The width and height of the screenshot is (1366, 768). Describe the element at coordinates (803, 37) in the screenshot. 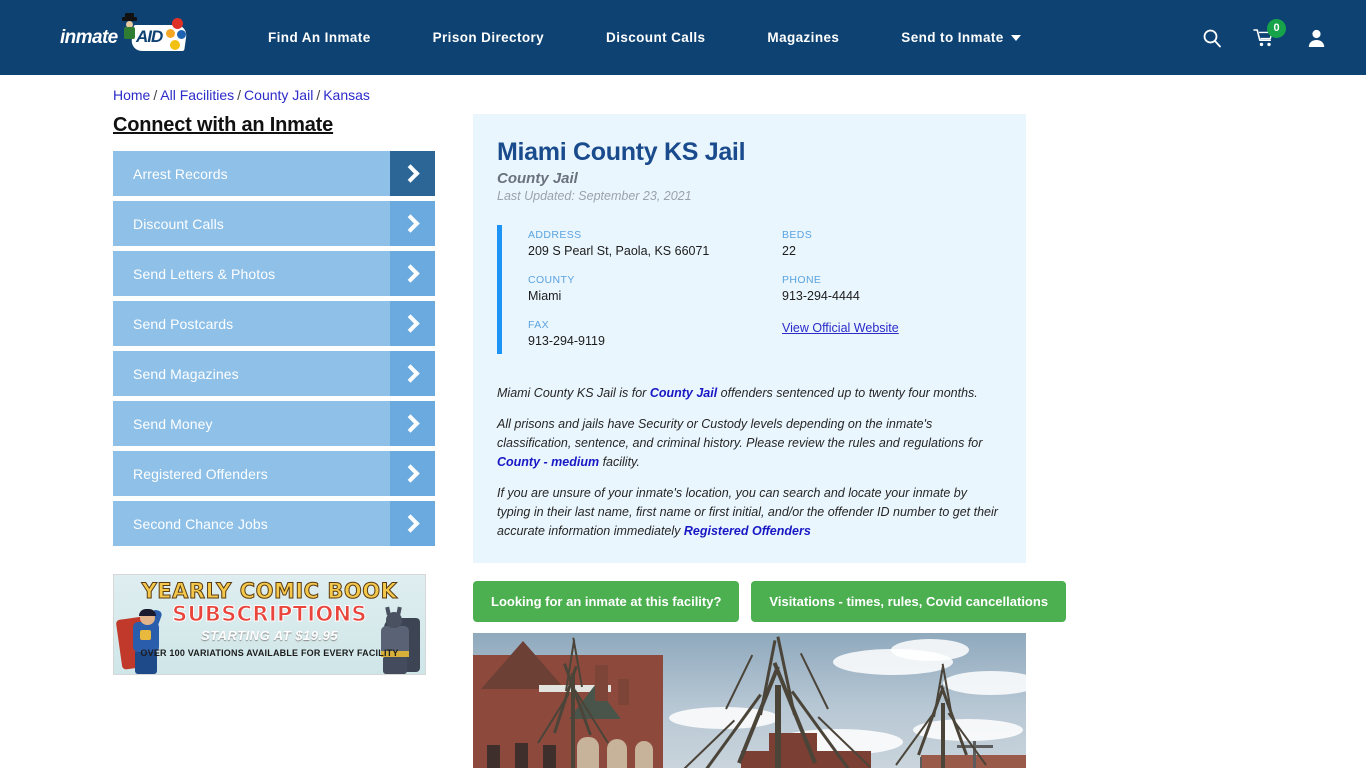

I see `nav-magazines: Magazines` at that location.